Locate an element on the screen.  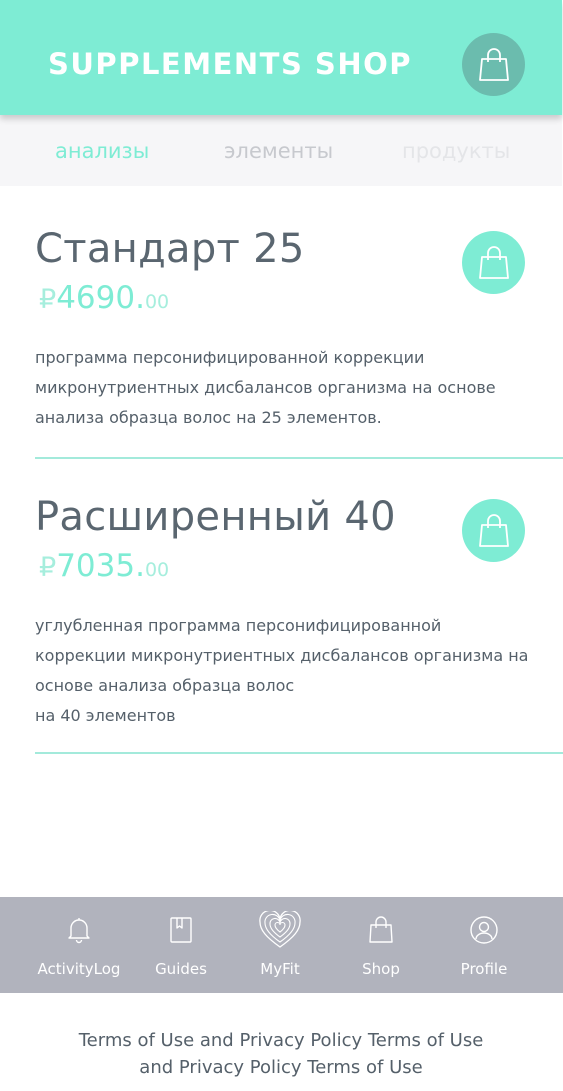
app-header: SUPPLEMENTS SHOP is located at coordinates (281, 57).